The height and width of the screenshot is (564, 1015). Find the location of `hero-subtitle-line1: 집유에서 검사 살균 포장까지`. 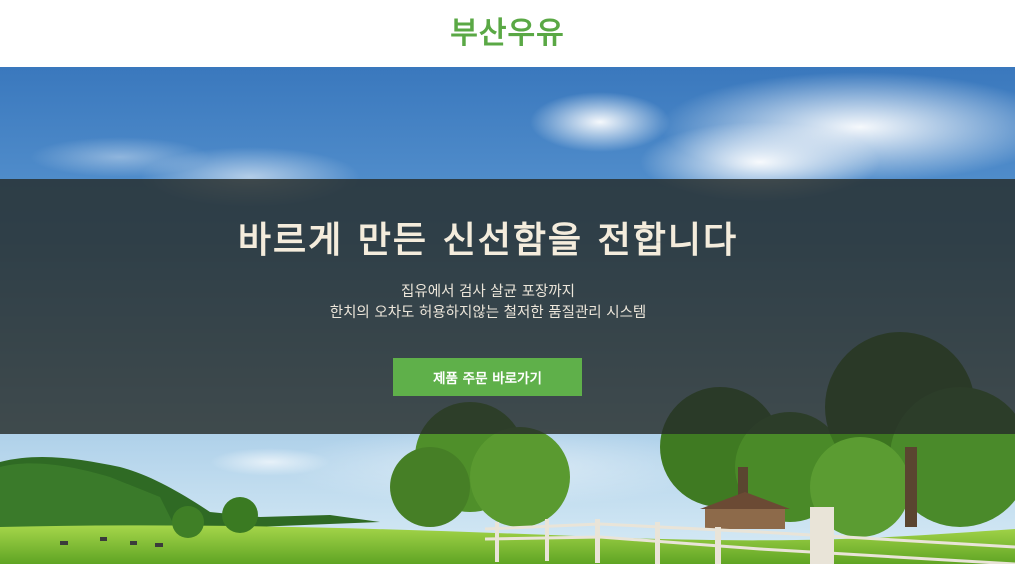

hero-subtitle-line1: 집유에서 검사 살균 포장까지 is located at coordinates (488, 292).